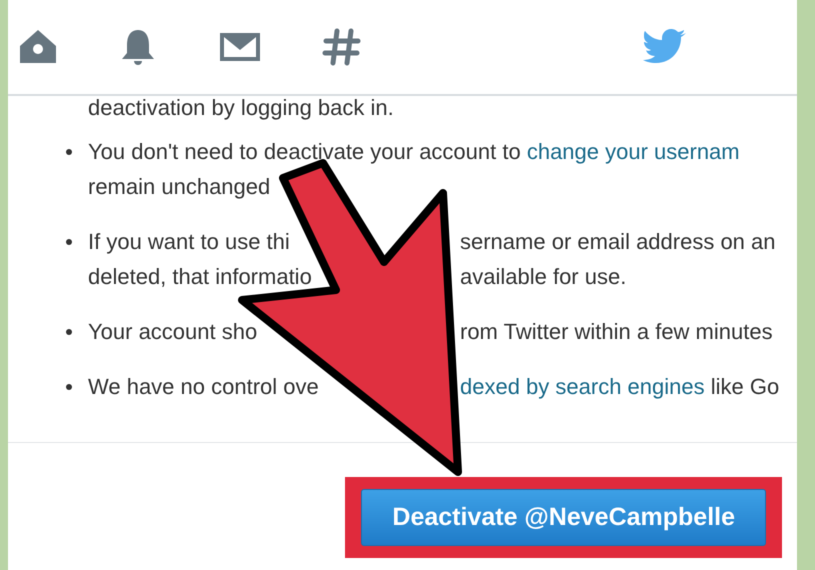 The image size is (815, 570). What do you see at coordinates (543, 276) in the screenshot?
I see `body-text: available for use.` at bounding box center [543, 276].